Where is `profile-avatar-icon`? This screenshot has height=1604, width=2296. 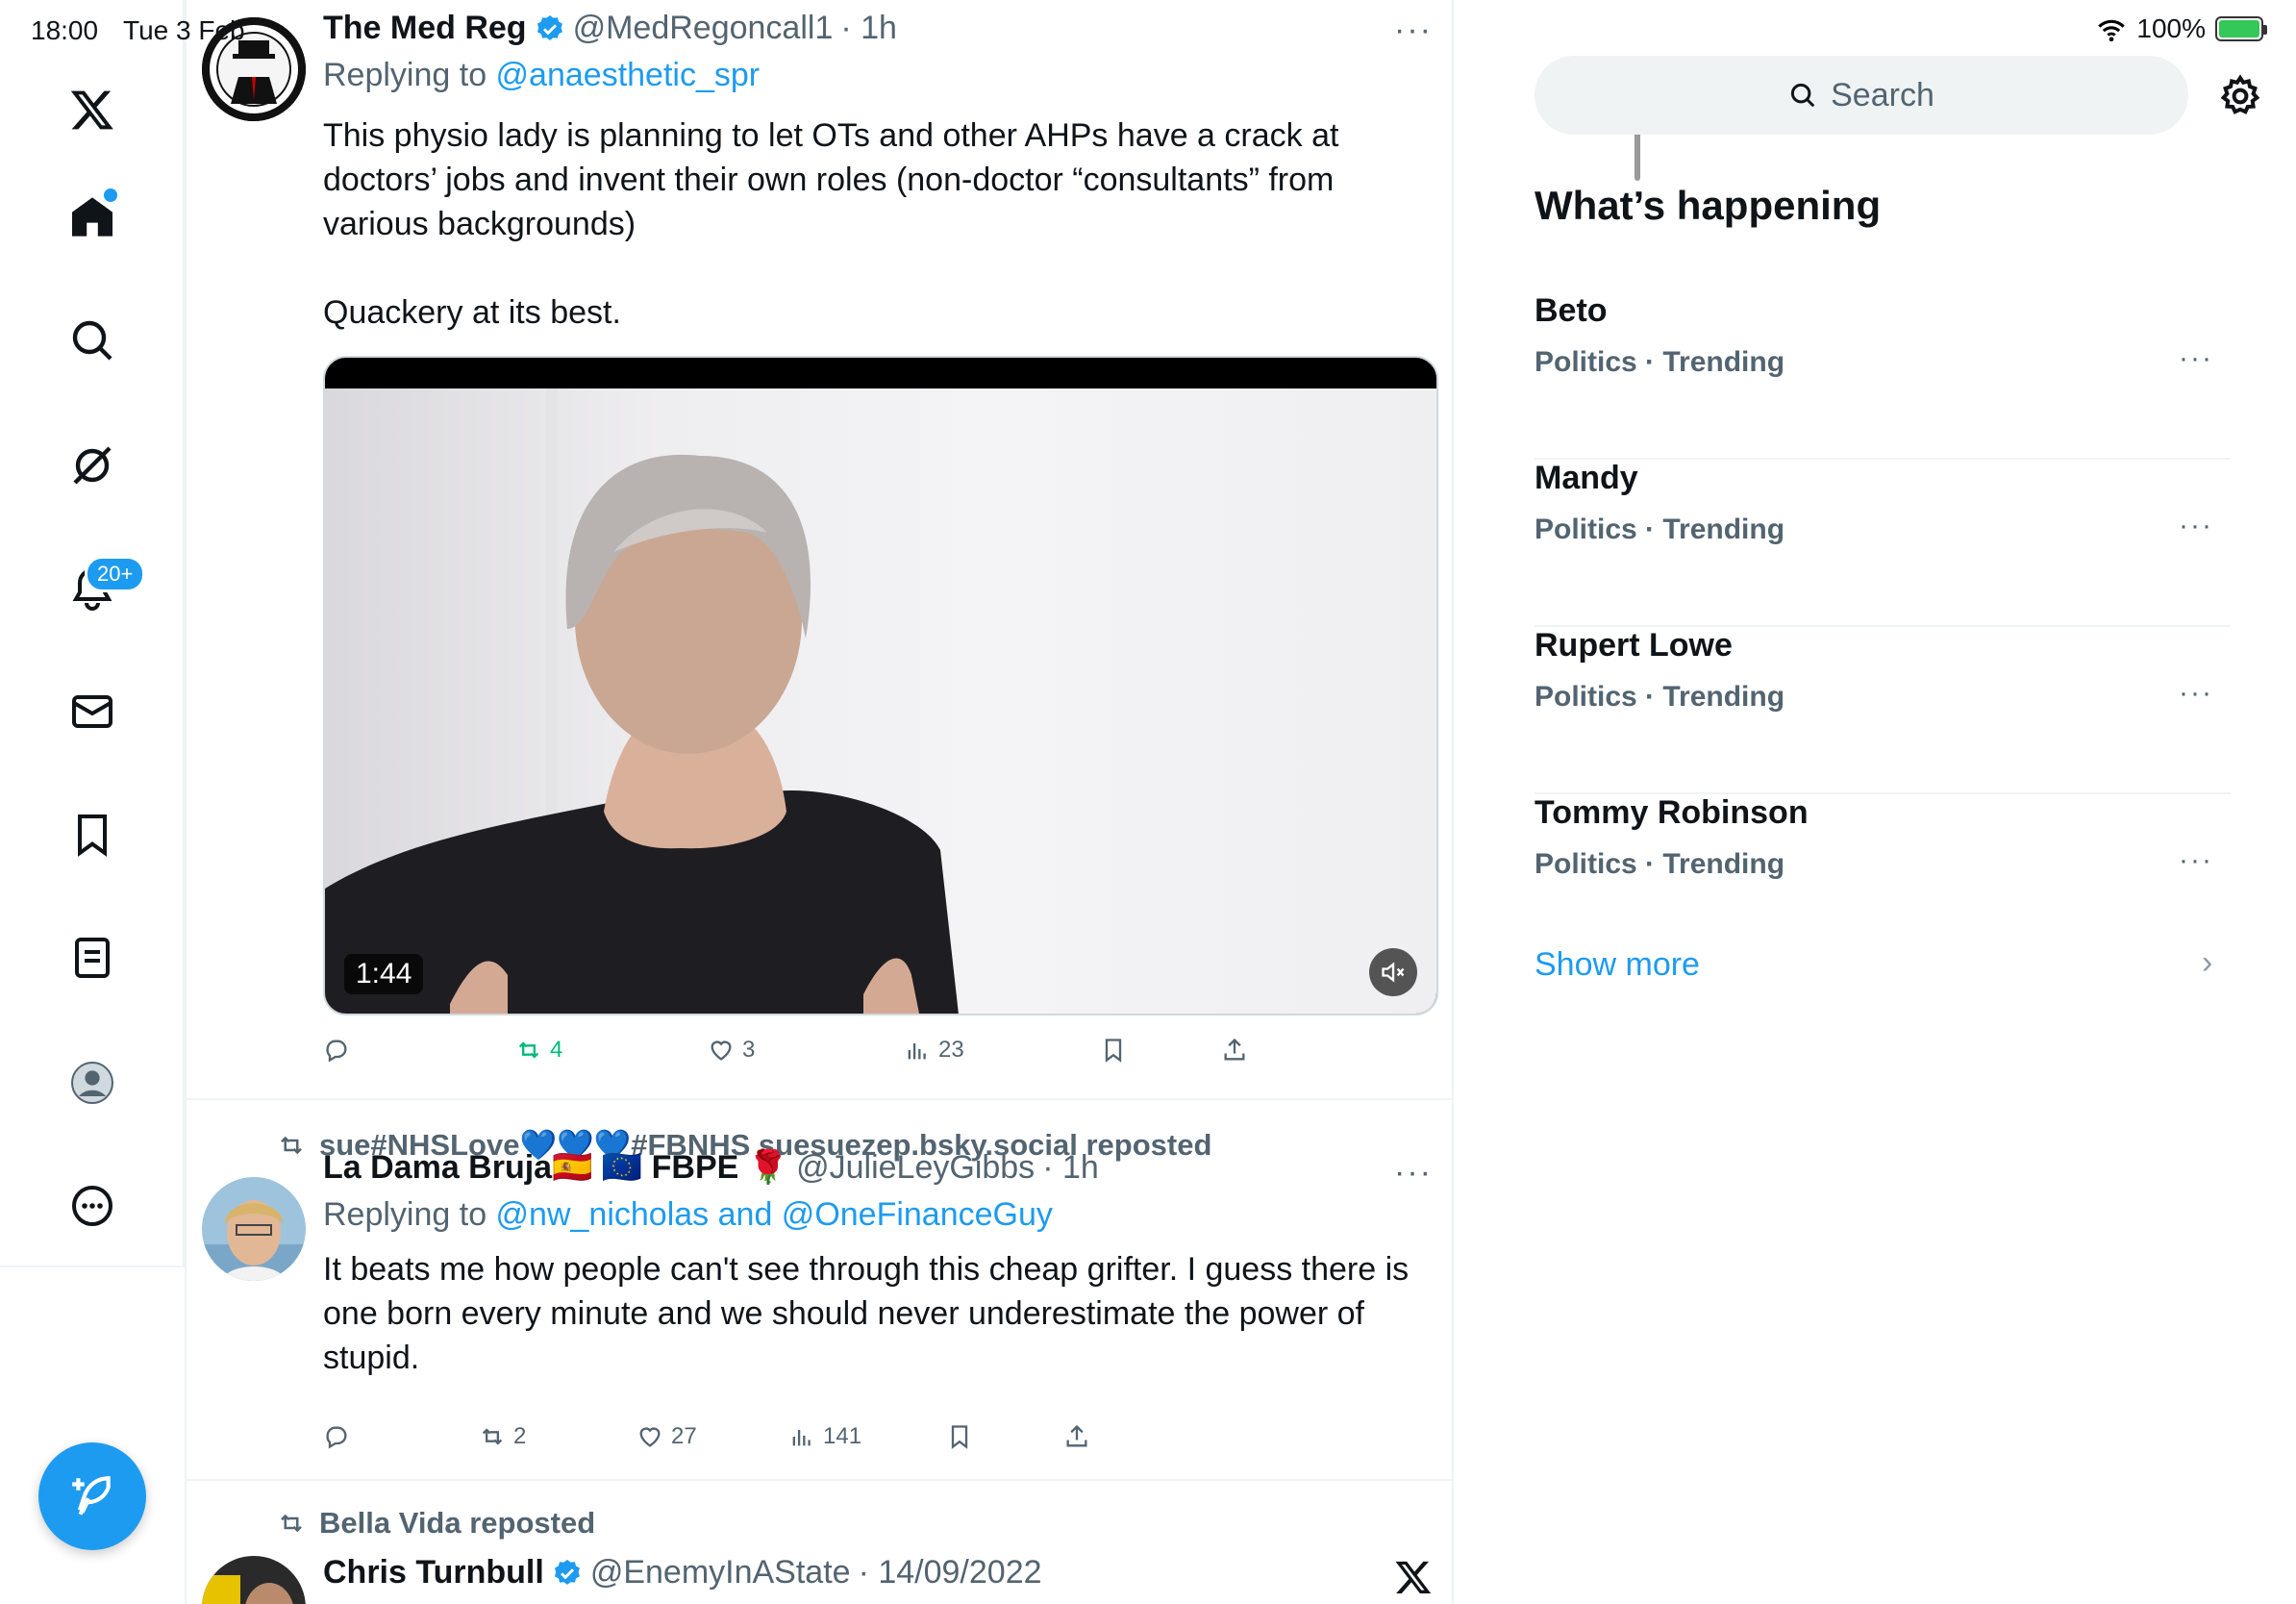
profile-avatar-icon is located at coordinates (92, 1082).